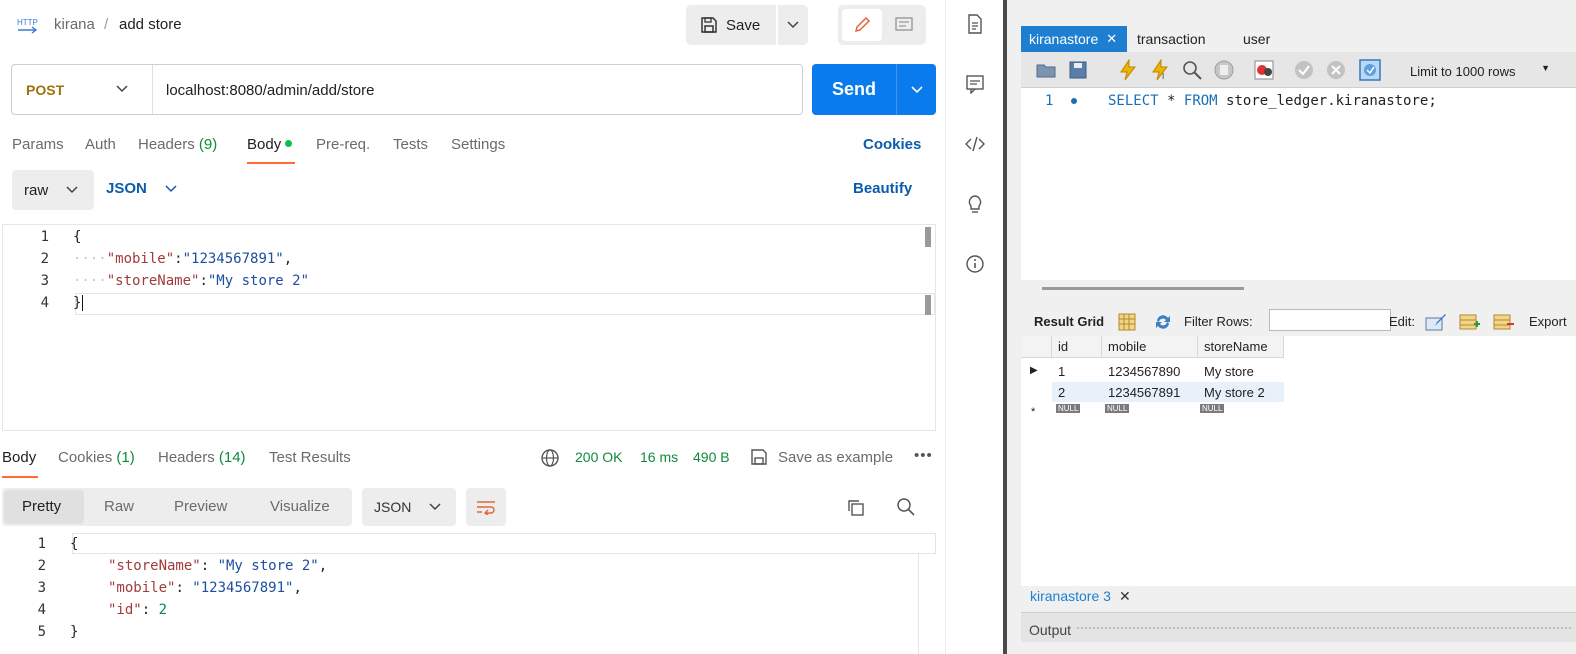  Describe the element at coordinates (74, 24) in the screenshot. I see `breadcrumb-collection: kirana` at that location.